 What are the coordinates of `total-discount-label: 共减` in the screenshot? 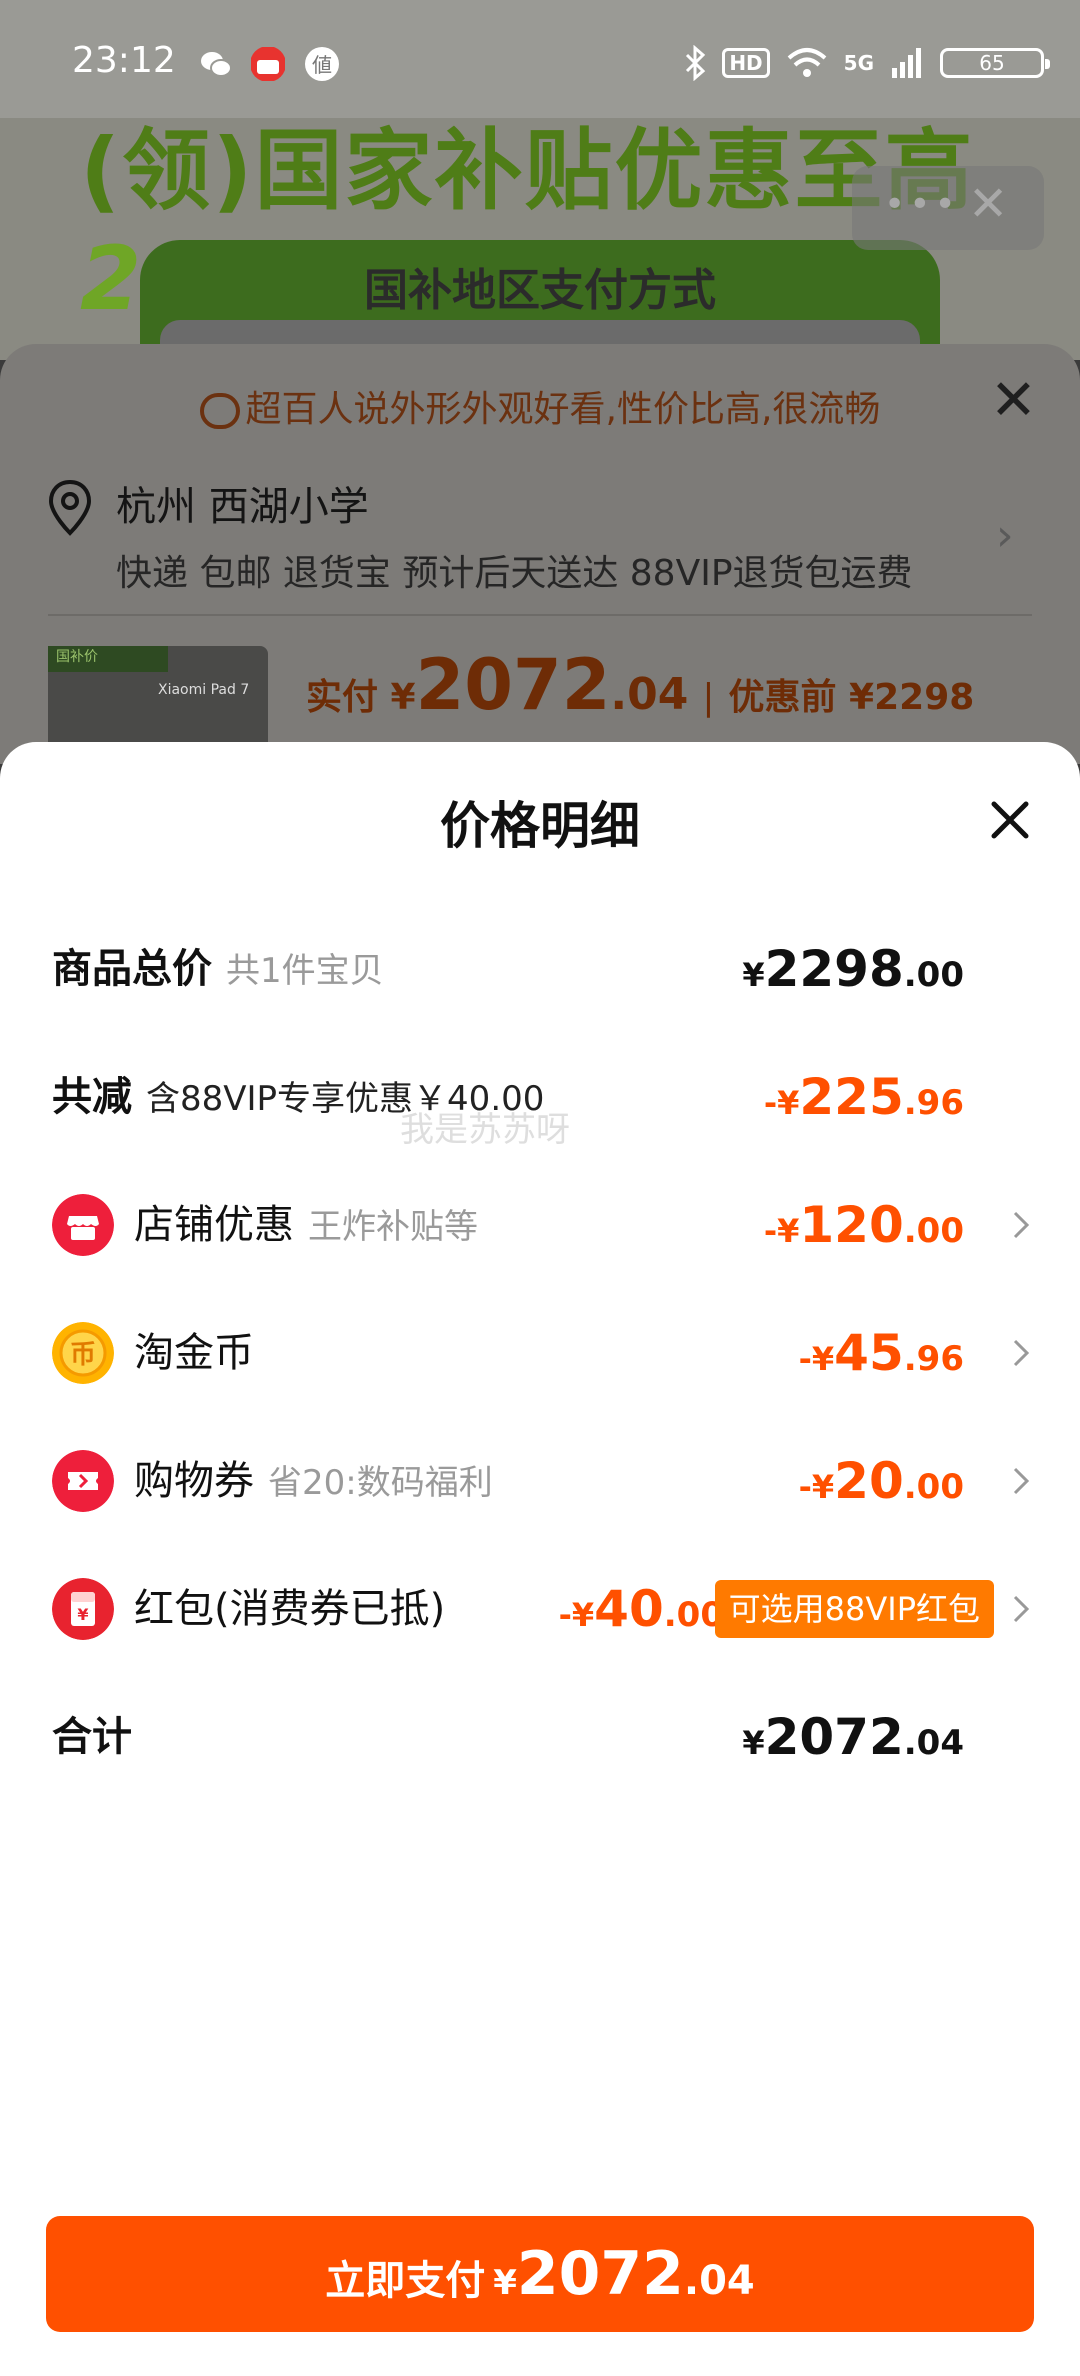 It's located at (92, 1097).